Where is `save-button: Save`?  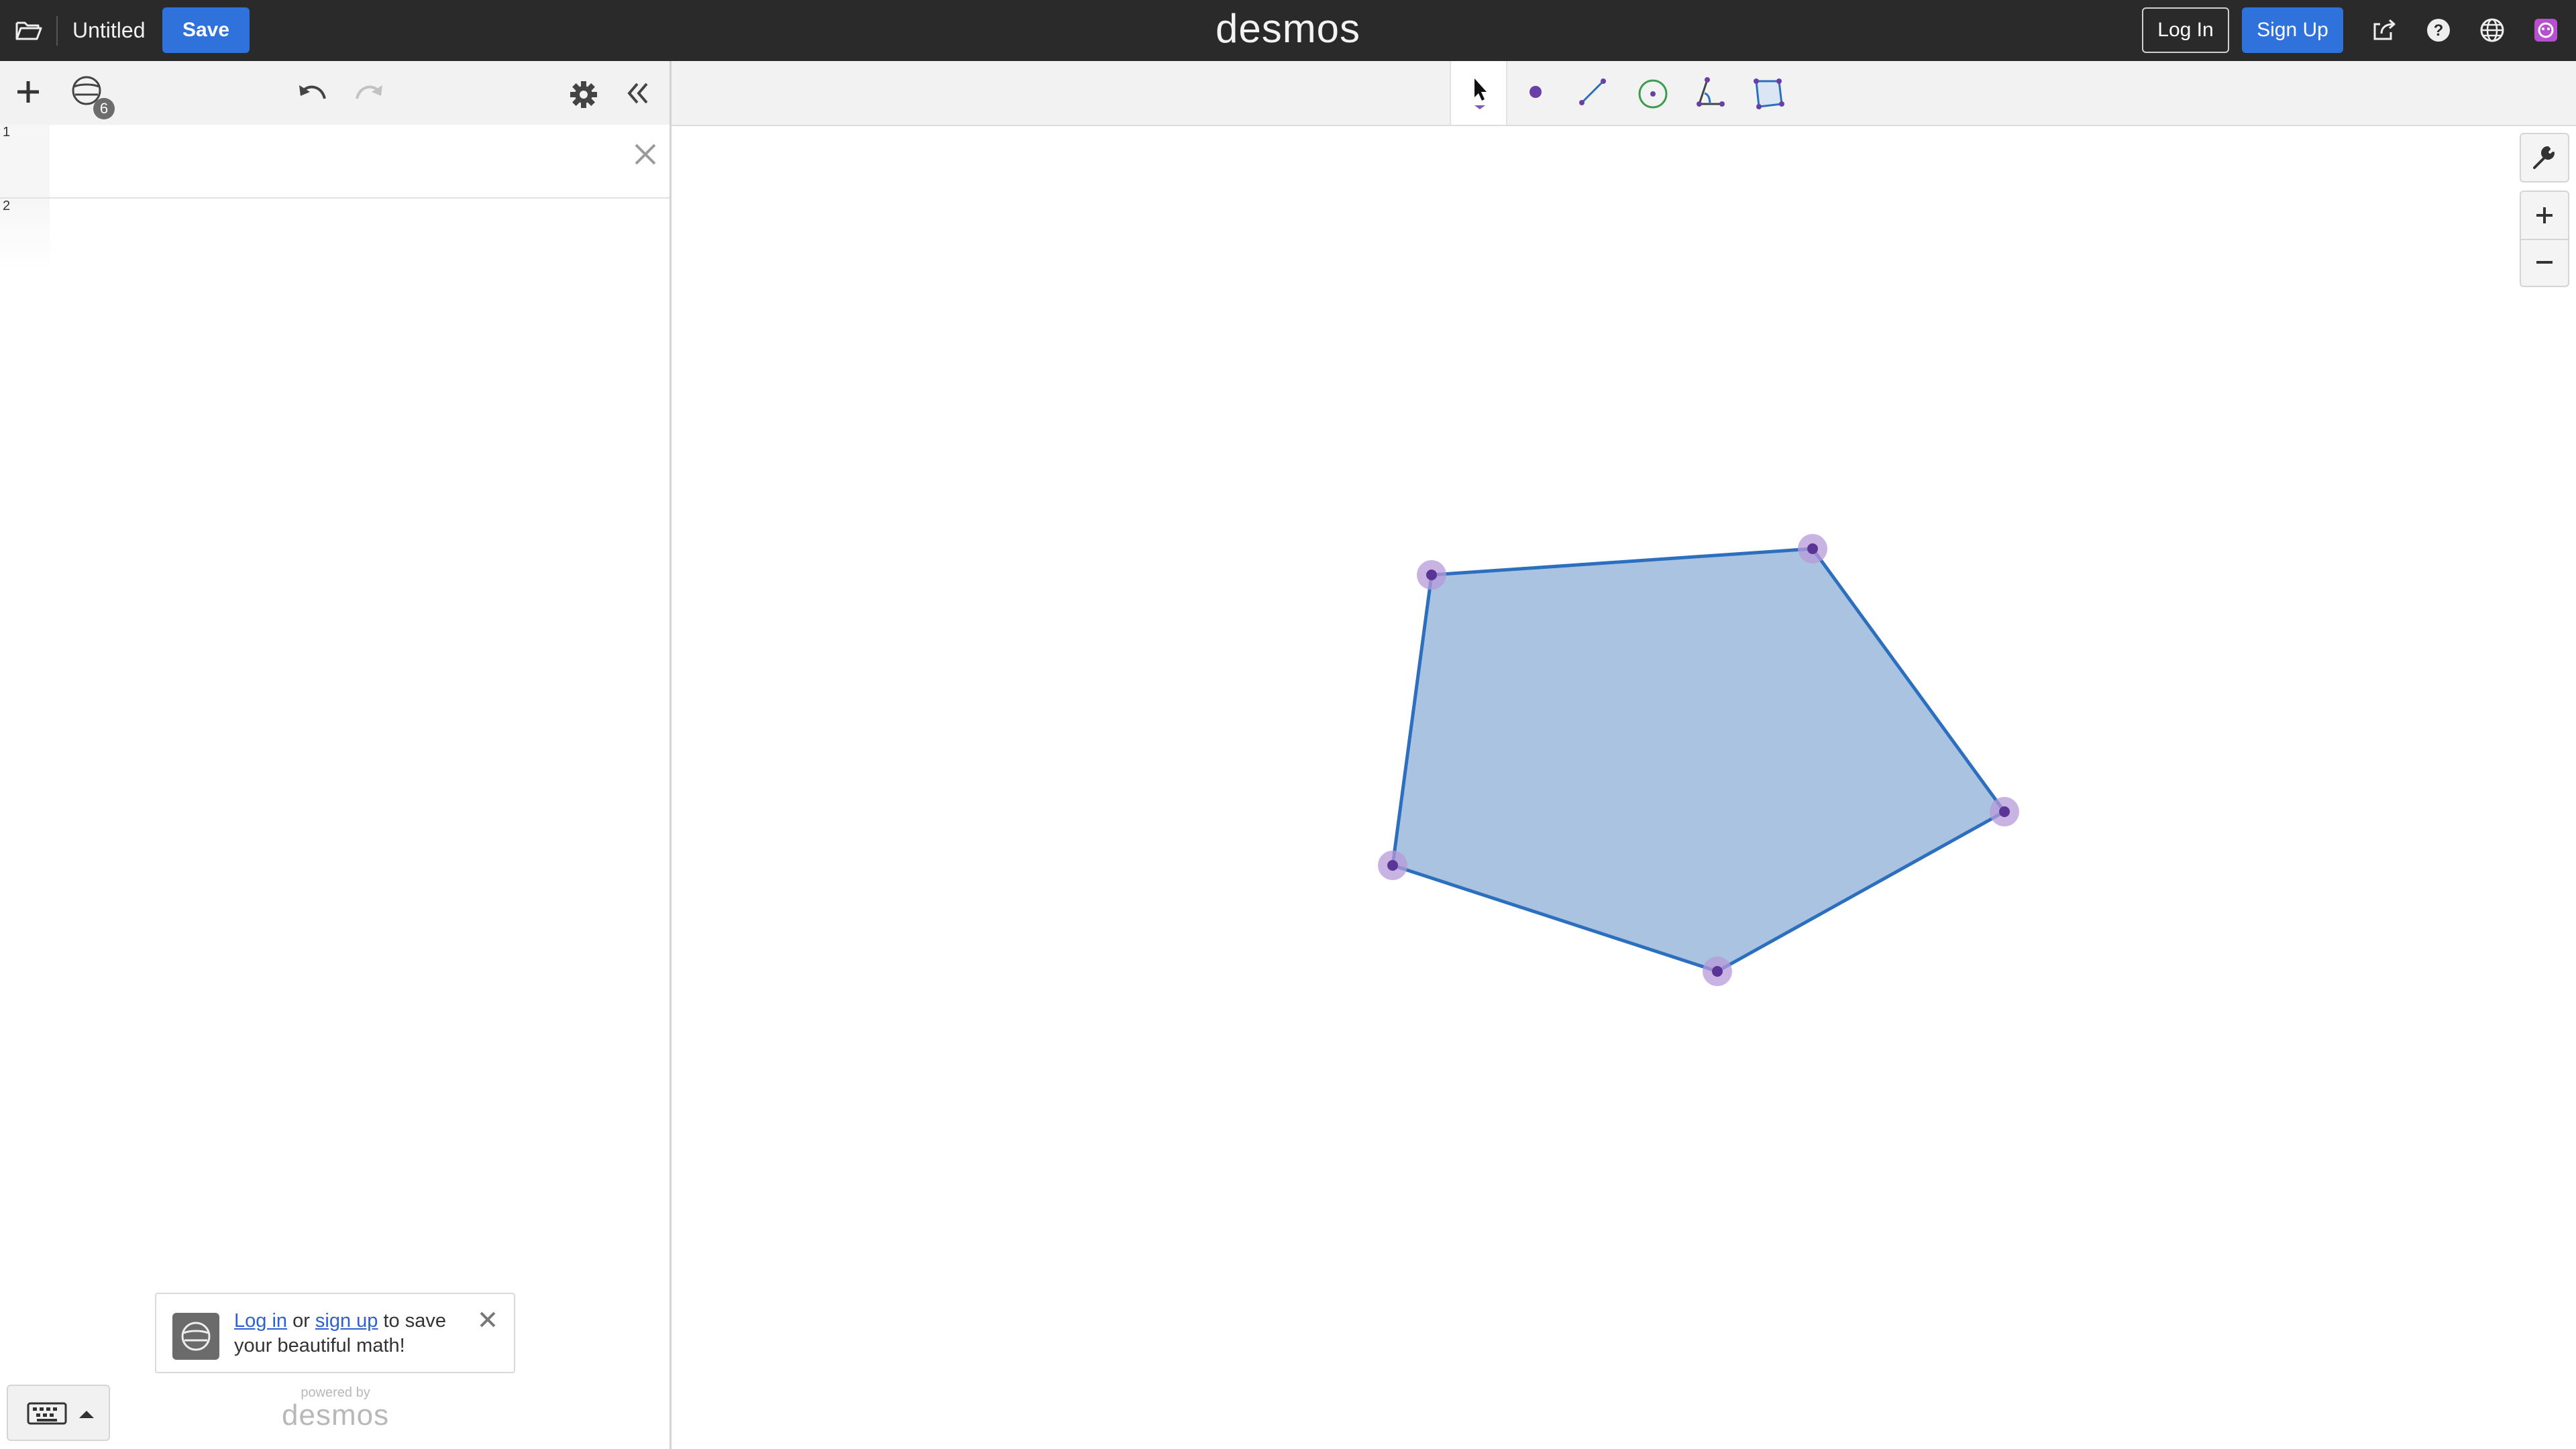 save-button: Save is located at coordinates (206, 30).